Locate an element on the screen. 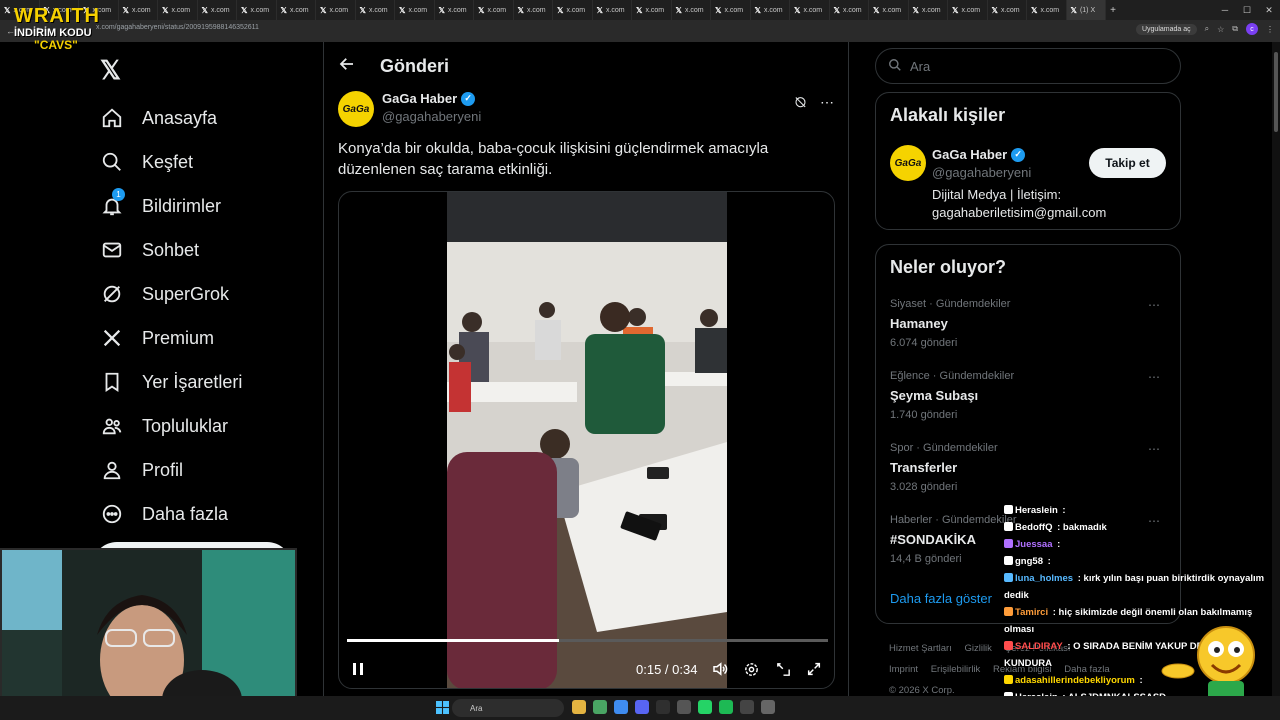 This screenshot has width=1280, height=720. footer-link: Gizlilik is located at coordinates (977, 648).